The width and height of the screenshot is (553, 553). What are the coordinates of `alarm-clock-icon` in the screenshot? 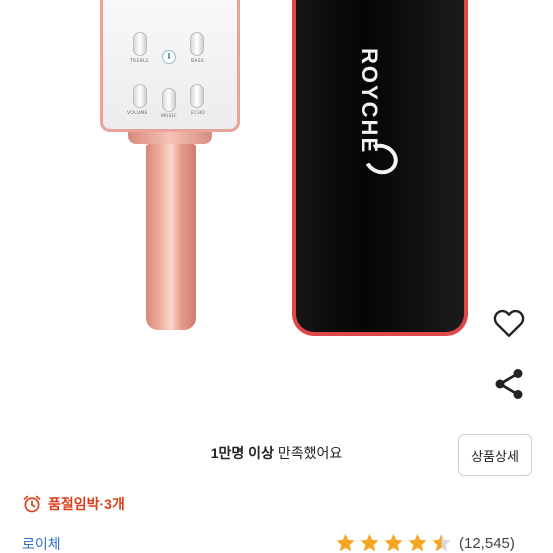 It's located at (32, 504).